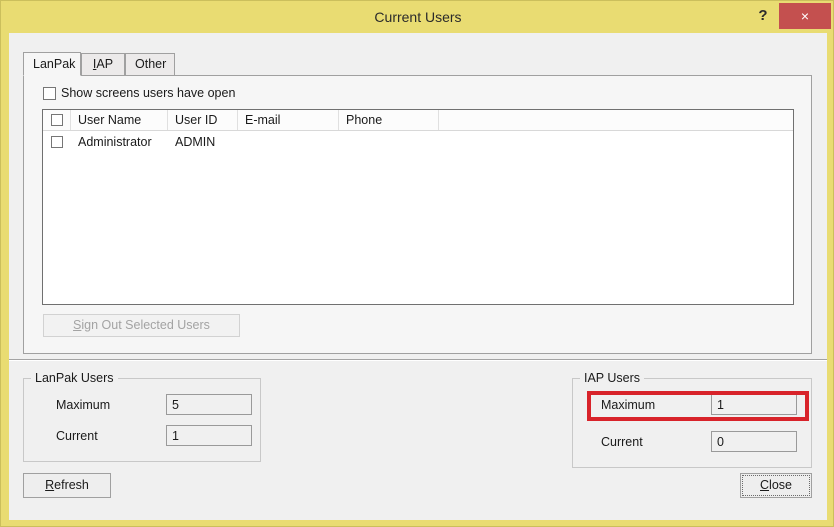 The height and width of the screenshot is (527, 834). I want to click on iap-maximum-input, so click(754, 404).